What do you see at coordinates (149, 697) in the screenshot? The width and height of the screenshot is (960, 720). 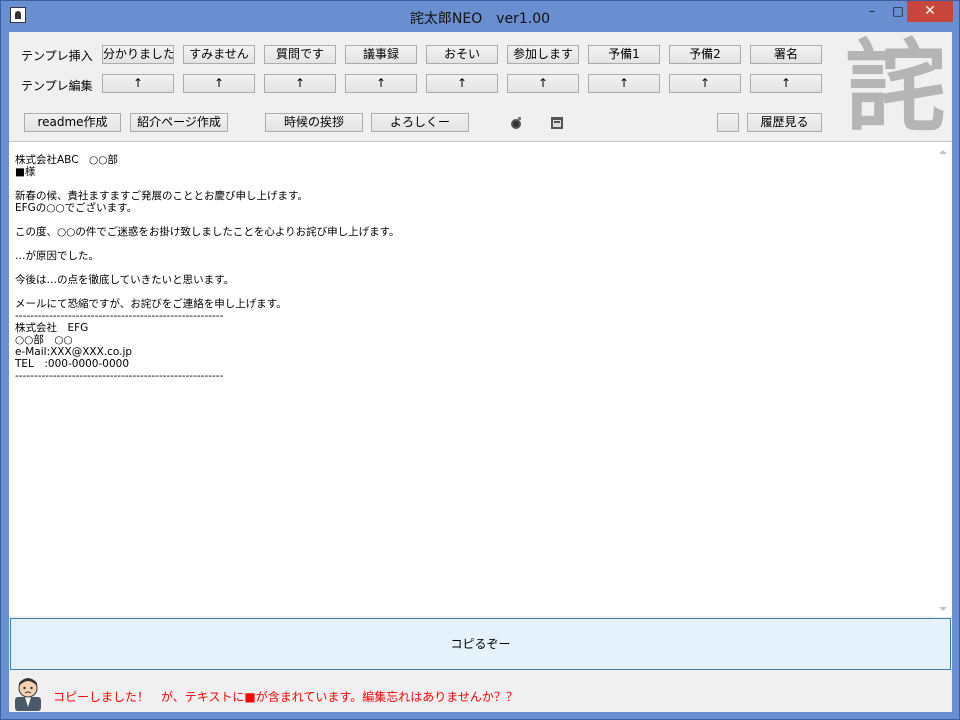 I see `status-message-before: コピーしました！ が、テキストに` at bounding box center [149, 697].